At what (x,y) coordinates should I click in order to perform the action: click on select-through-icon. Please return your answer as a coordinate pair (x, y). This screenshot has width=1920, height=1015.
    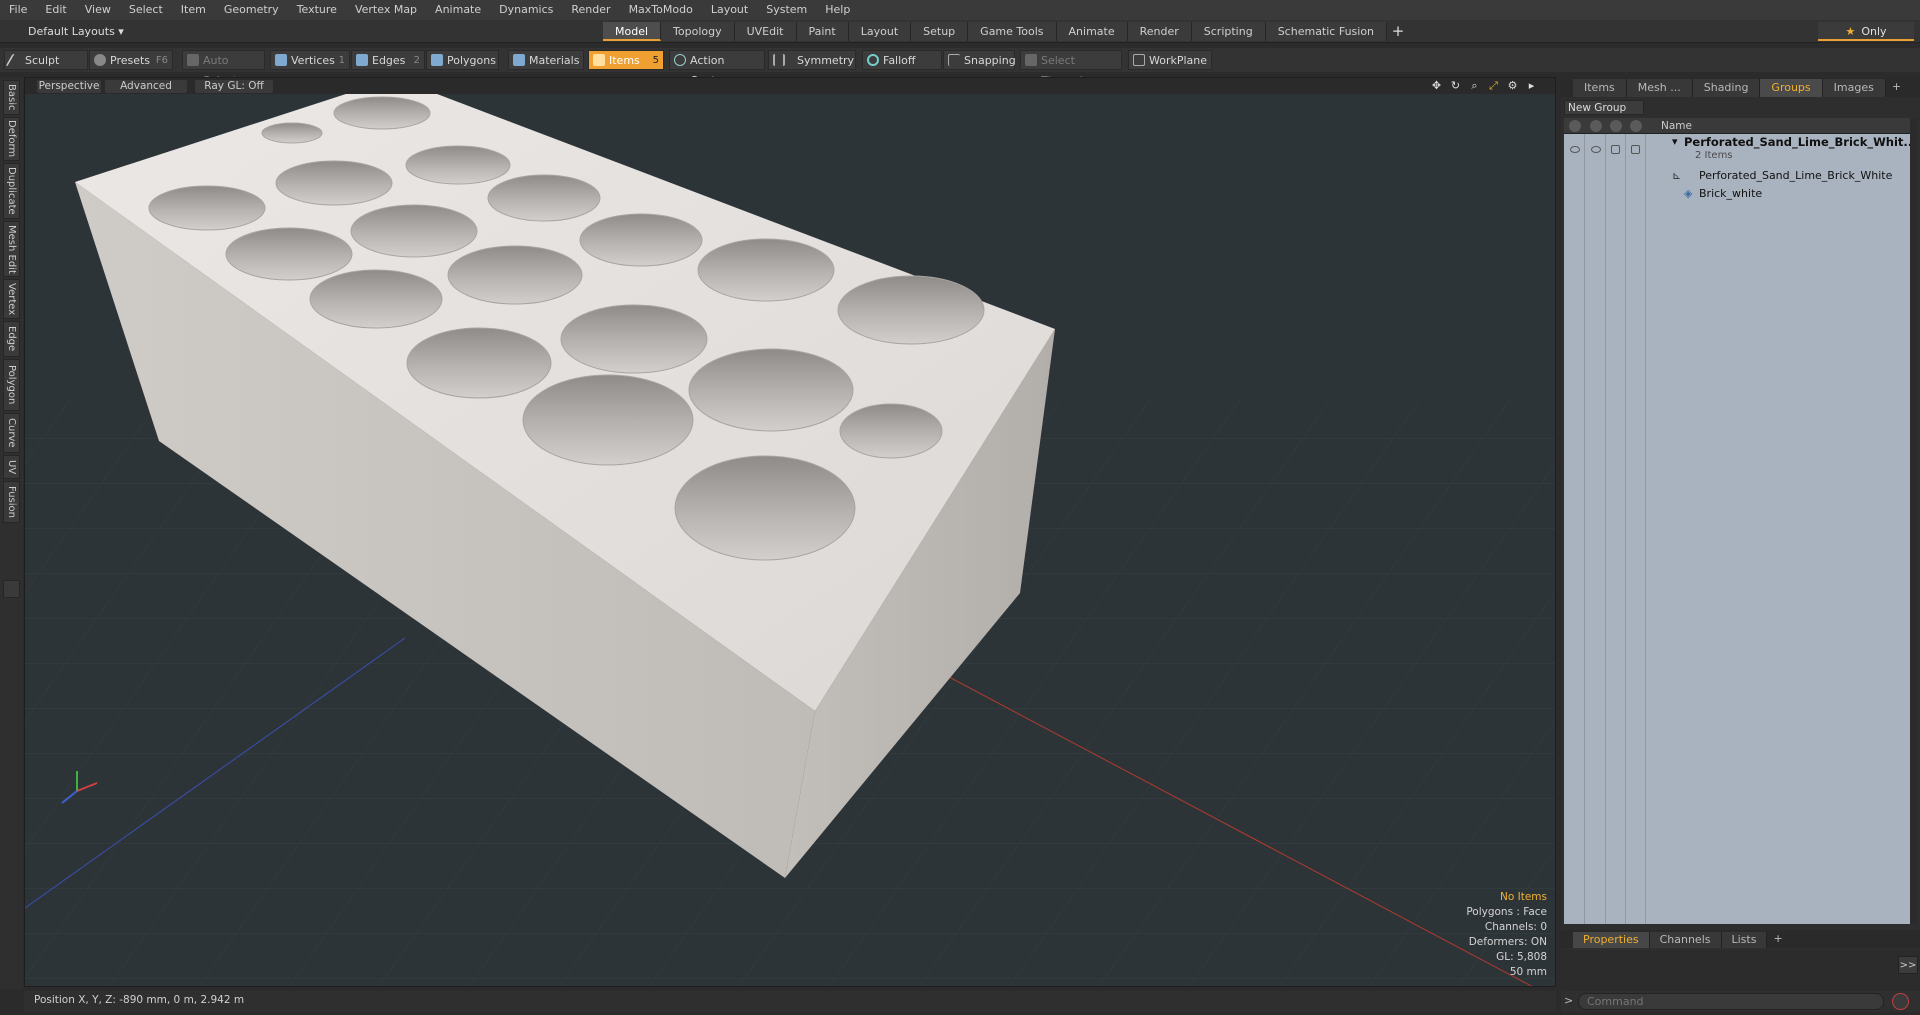
    Looking at the image, I should click on (1031, 60).